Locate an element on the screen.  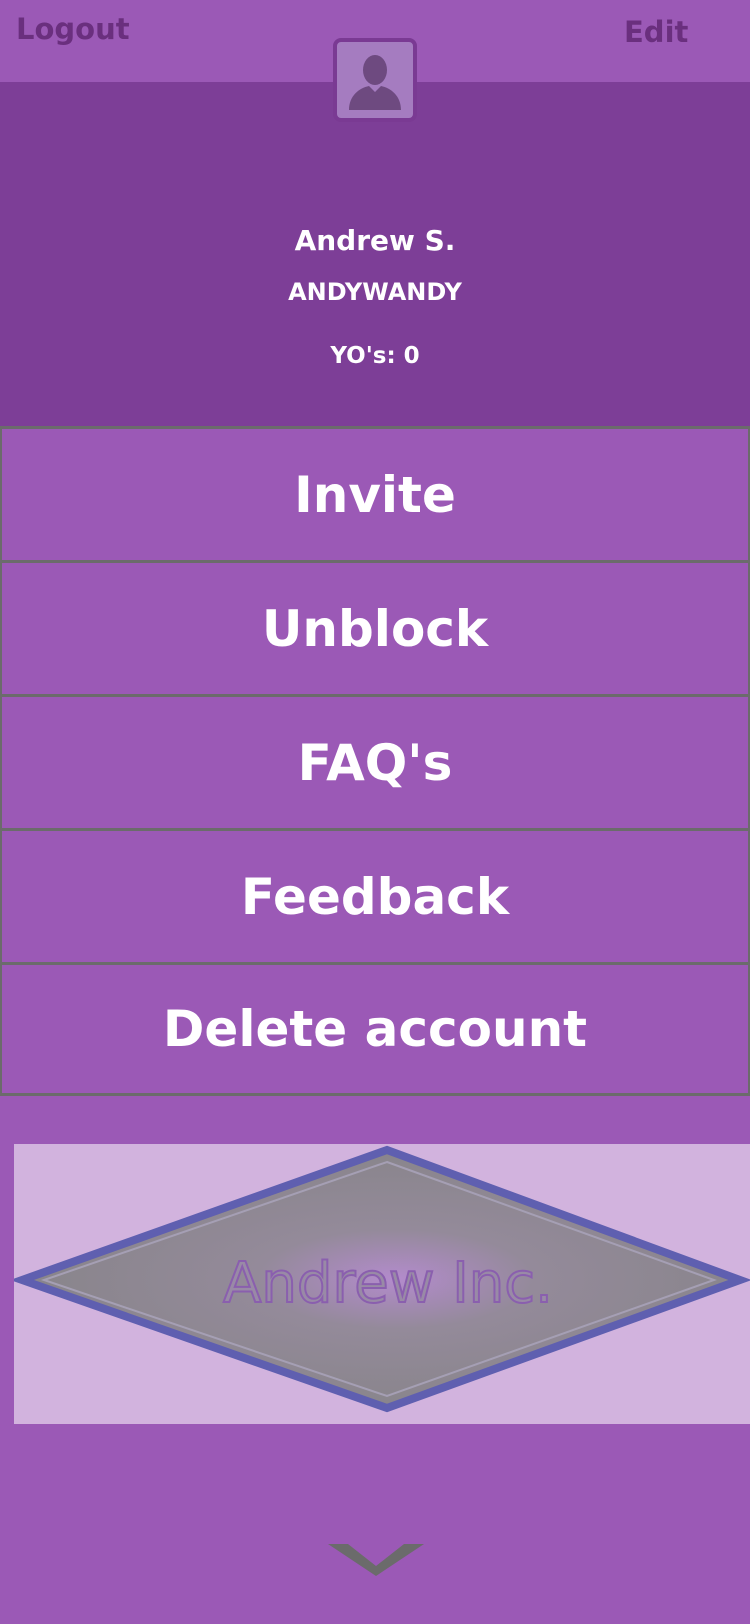
profile-name: Andrew S. is located at coordinates (375, 240).